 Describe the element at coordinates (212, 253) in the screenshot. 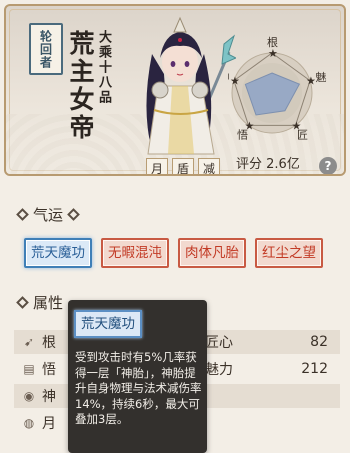

I see `skill-button-3: 肉体凡胎` at that location.